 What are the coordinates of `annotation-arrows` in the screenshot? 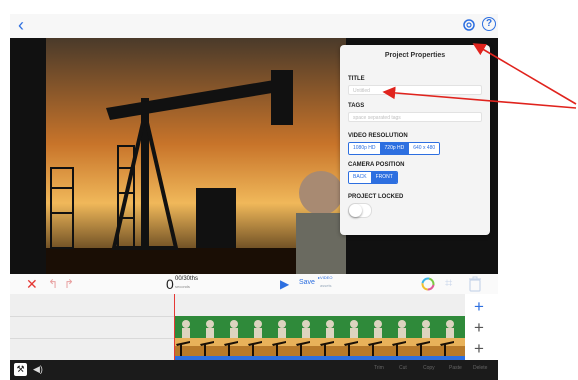 It's located at (479, 76).